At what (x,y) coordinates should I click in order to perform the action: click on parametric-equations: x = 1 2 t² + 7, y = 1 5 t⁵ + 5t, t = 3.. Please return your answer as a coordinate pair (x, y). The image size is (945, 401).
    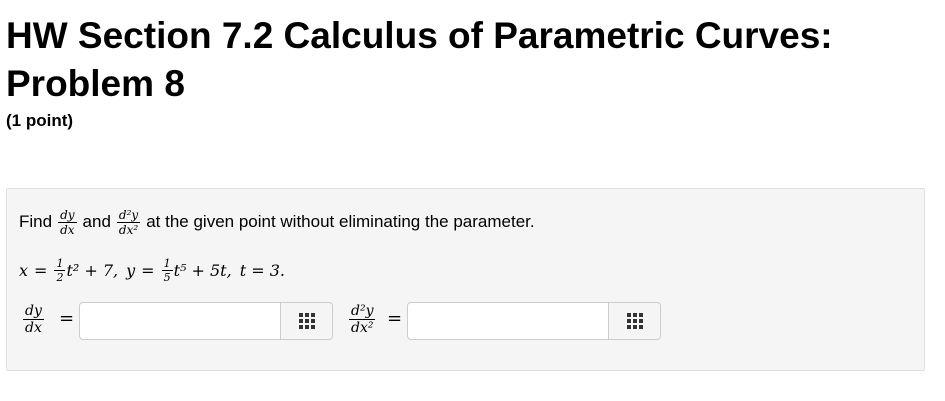
    Looking at the image, I should click on (152, 270).